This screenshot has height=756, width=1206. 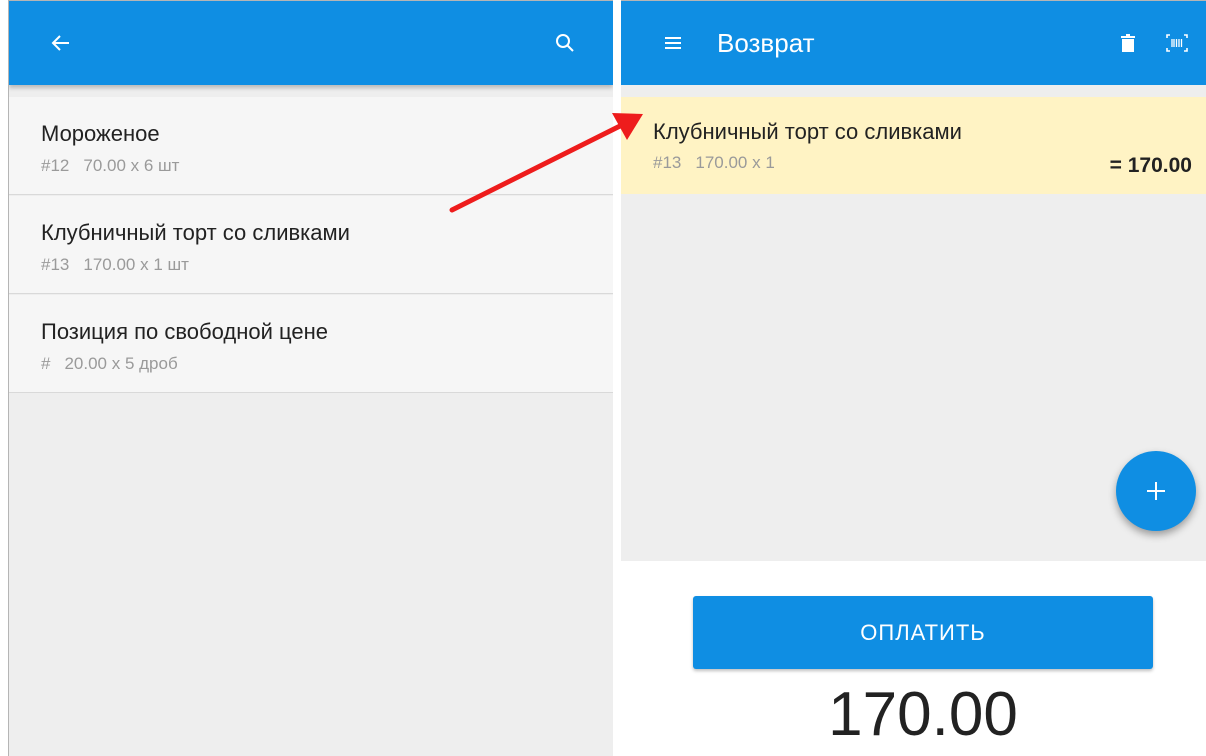 I want to click on return-item-code: #13, so click(x=667, y=162).